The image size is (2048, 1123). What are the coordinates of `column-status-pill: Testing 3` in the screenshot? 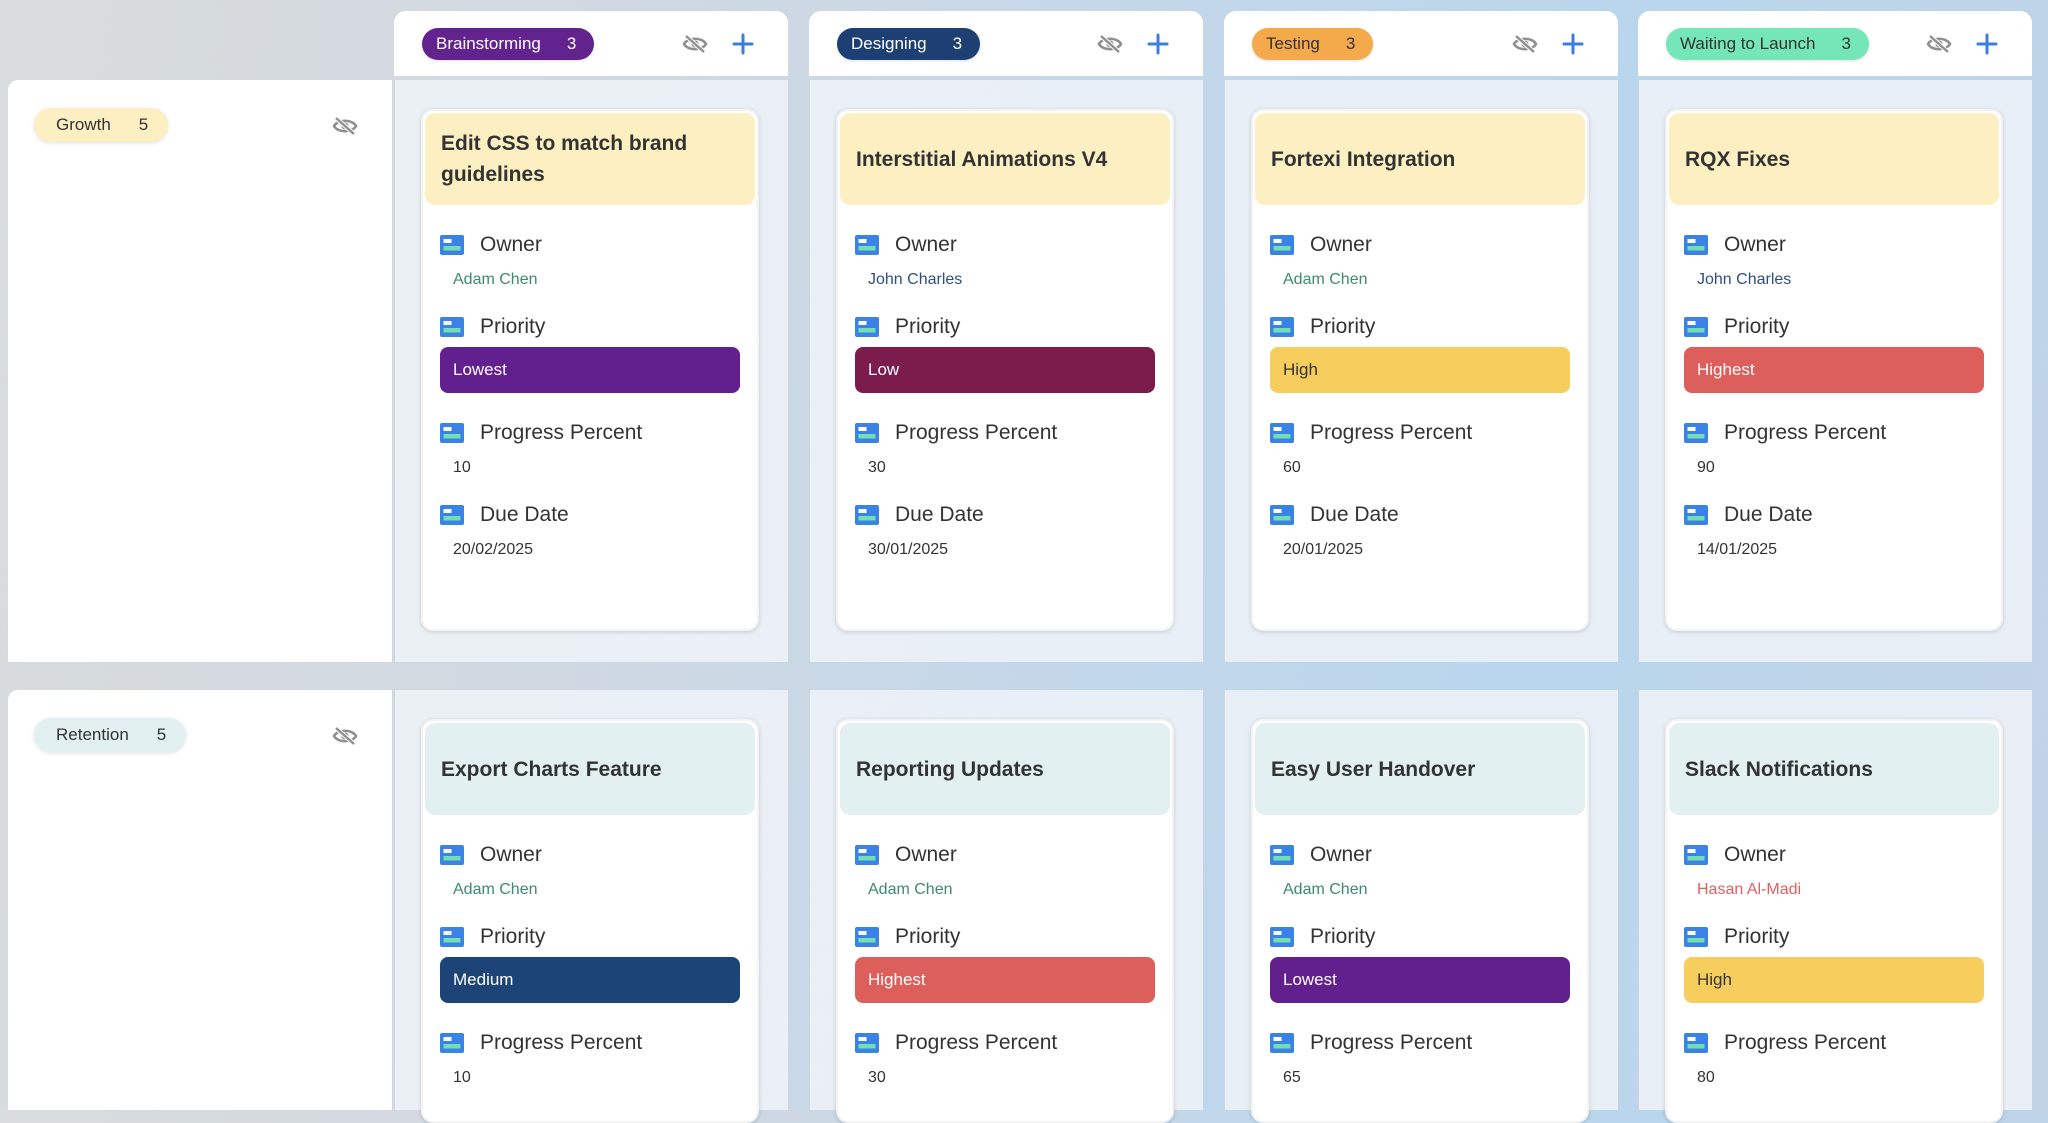 It's located at (1313, 44).